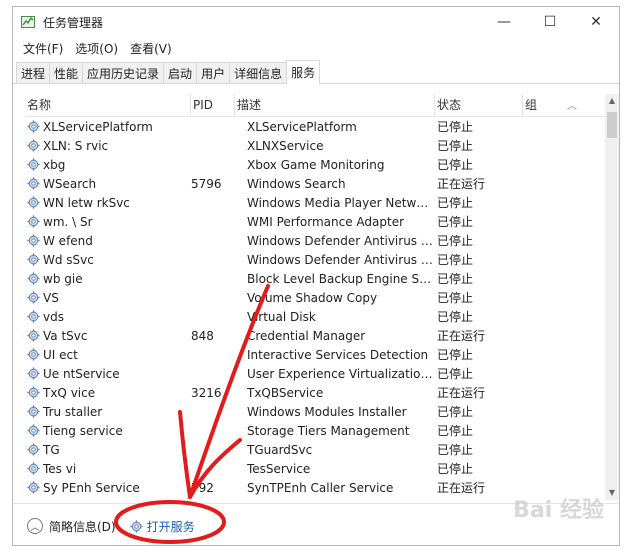 The image size is (630, 557). Describe the element at coordinates (68, 240) in the screenshot. I see `service-name: W efend` at that location.